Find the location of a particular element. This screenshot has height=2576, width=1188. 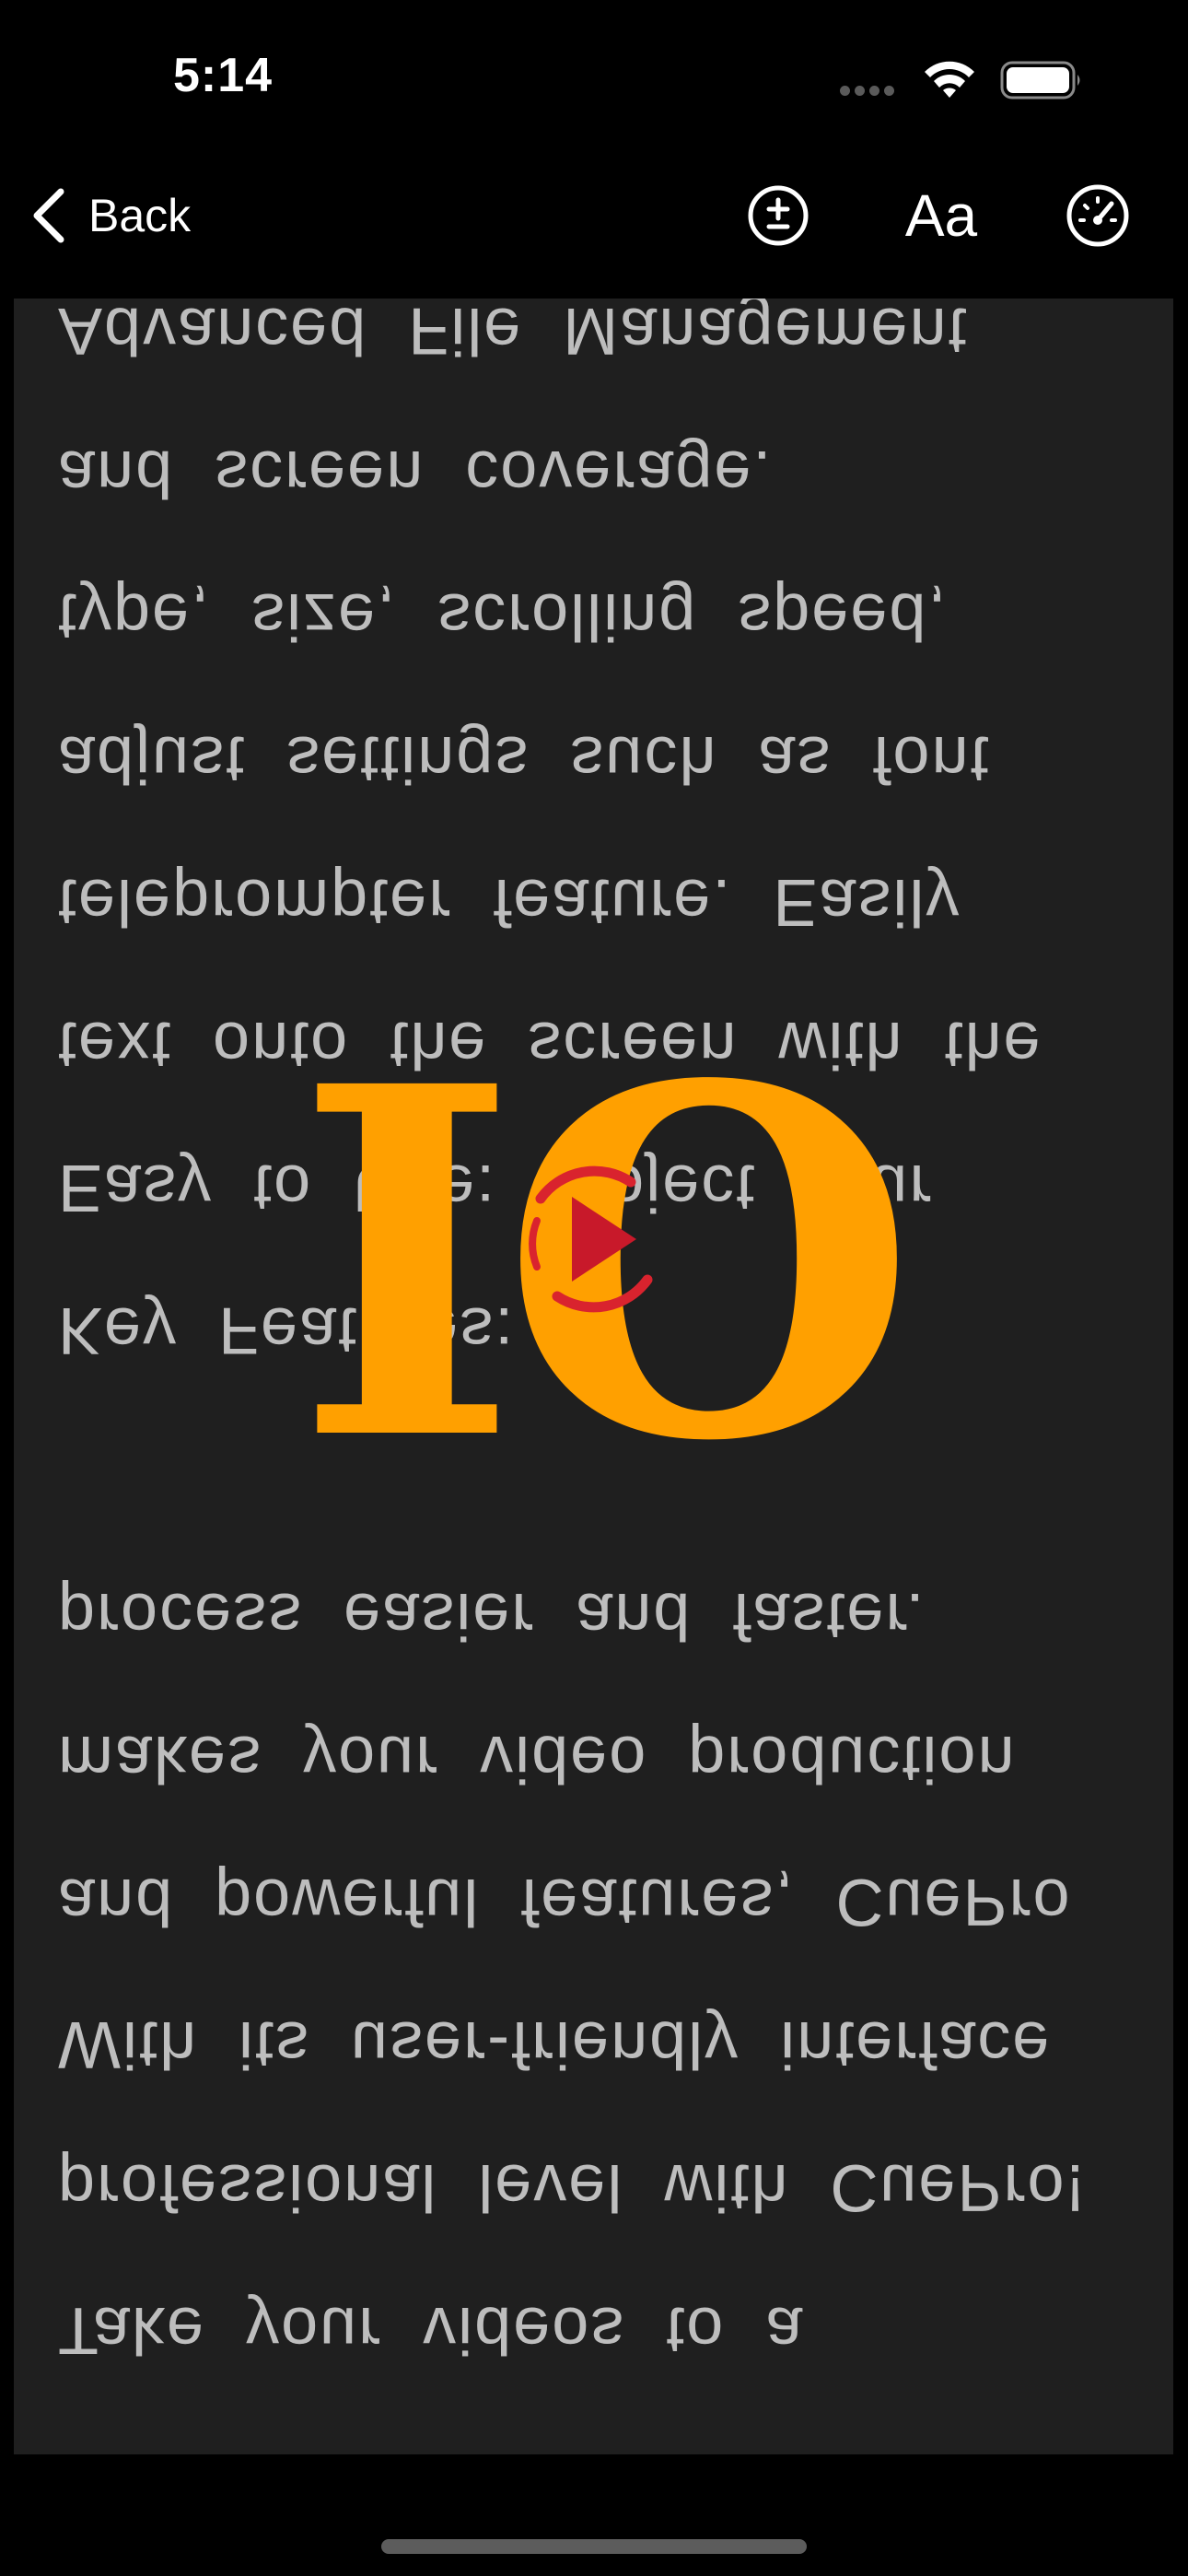

speedometer-icon is located at coordinates (1097, 215).